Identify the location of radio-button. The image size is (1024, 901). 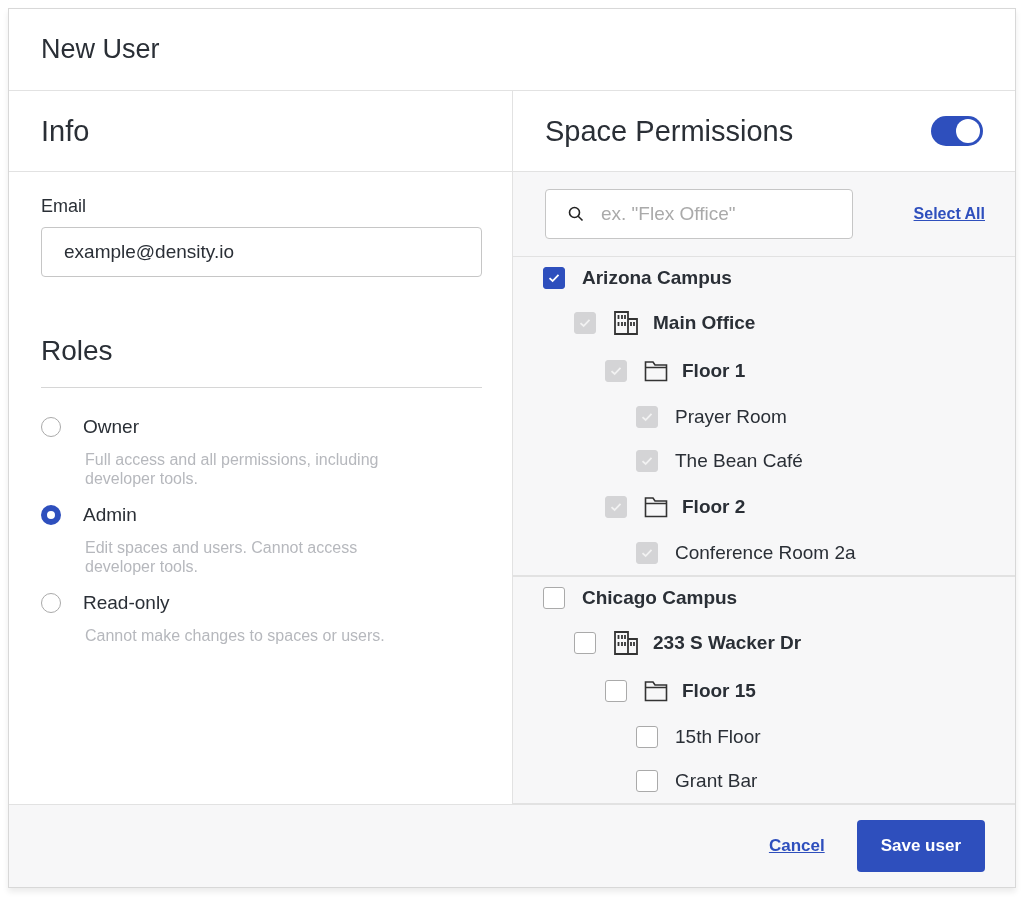
(51, 515).